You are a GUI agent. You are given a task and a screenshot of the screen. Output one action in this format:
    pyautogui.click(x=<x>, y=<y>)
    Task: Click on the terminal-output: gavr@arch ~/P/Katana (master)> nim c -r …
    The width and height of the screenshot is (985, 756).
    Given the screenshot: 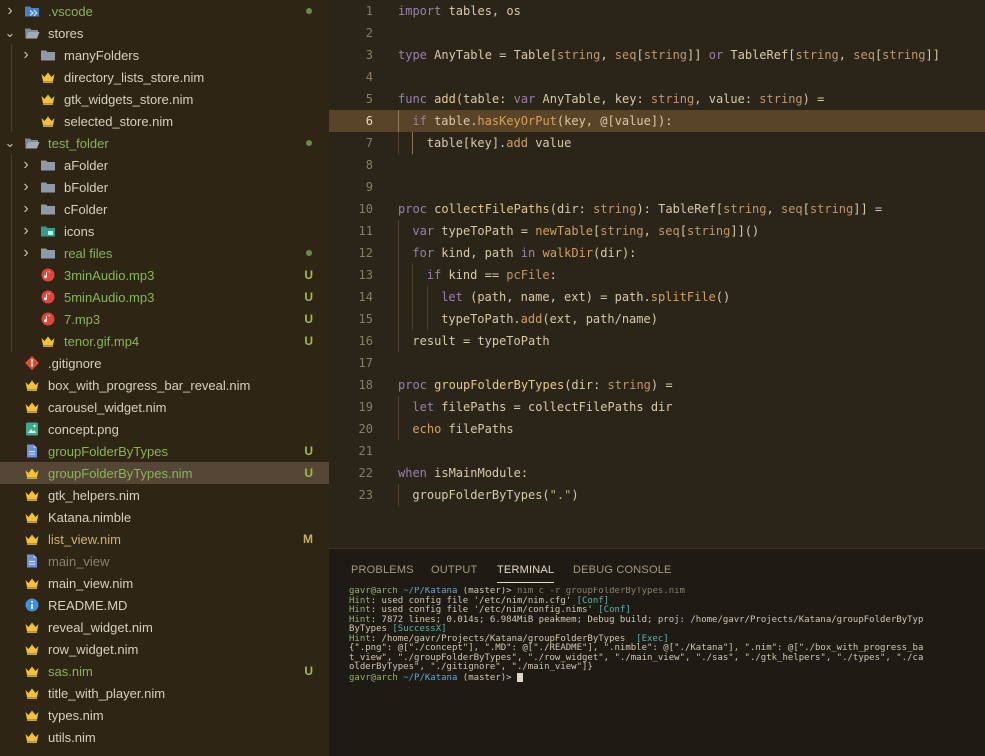 What is the action you would take?
    pyautogui.click(x=667, y=634)
    